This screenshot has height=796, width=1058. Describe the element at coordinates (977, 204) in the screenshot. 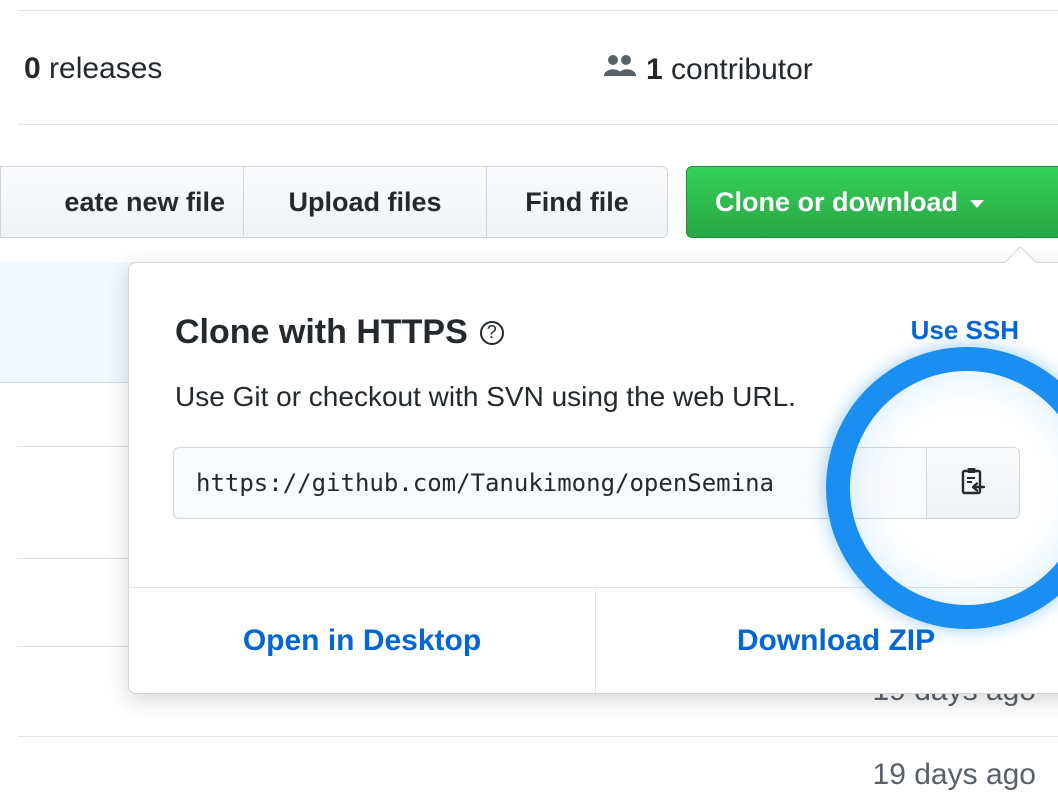

I see `caret-down-icon` at that location.